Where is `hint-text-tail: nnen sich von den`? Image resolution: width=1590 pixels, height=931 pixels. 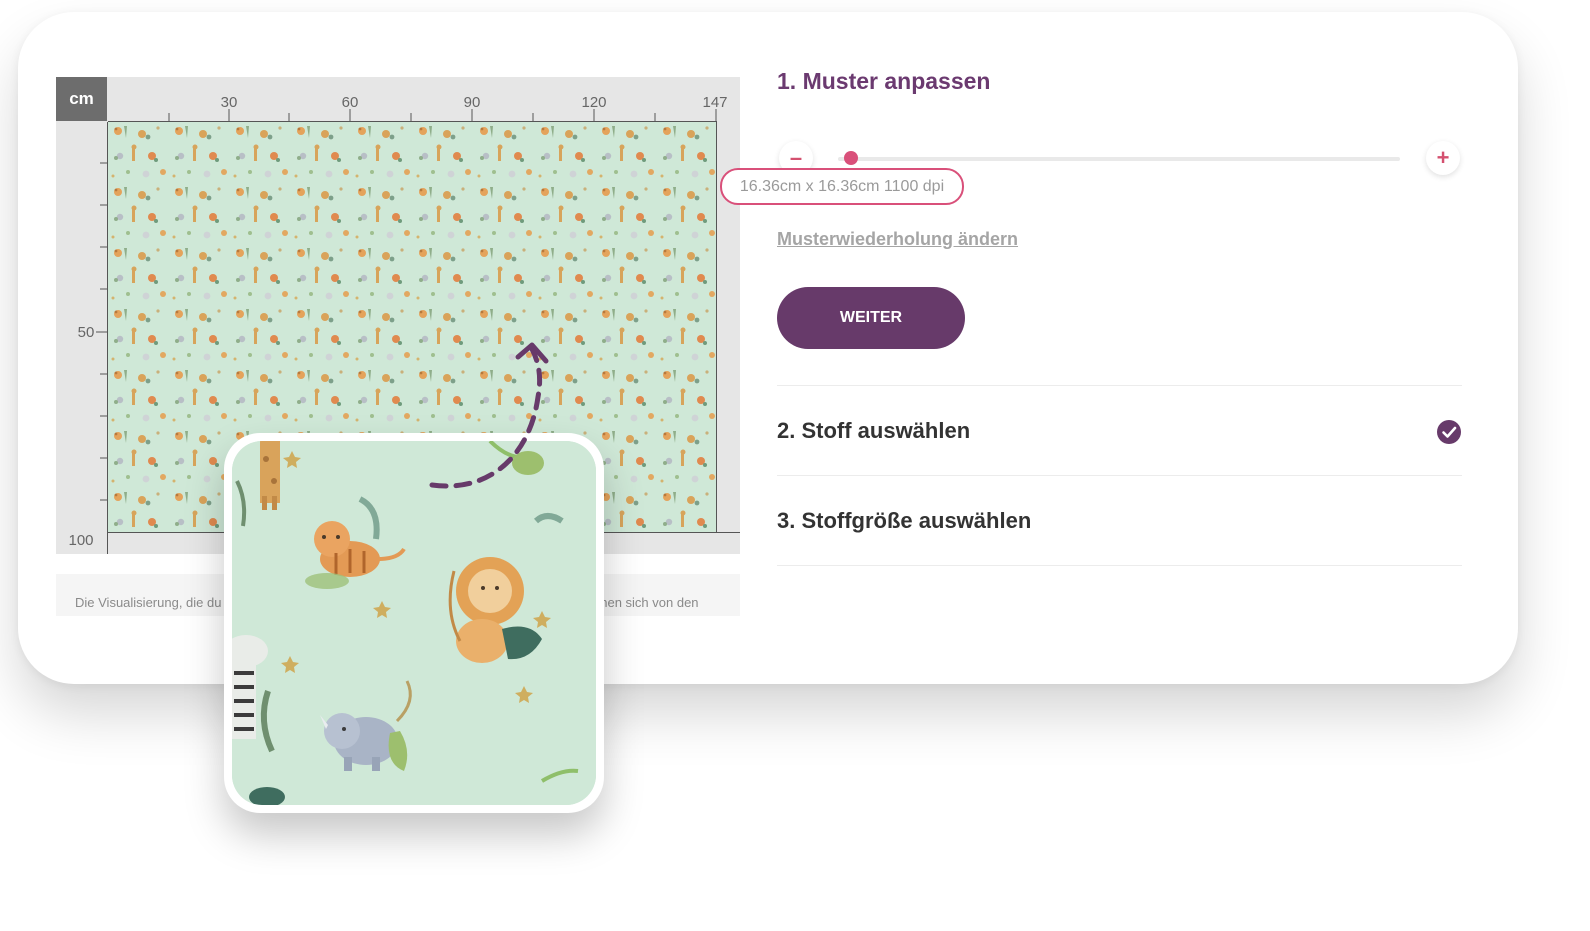 hint-text-tail: nnen sich von den is located at coordinates (646, 602).